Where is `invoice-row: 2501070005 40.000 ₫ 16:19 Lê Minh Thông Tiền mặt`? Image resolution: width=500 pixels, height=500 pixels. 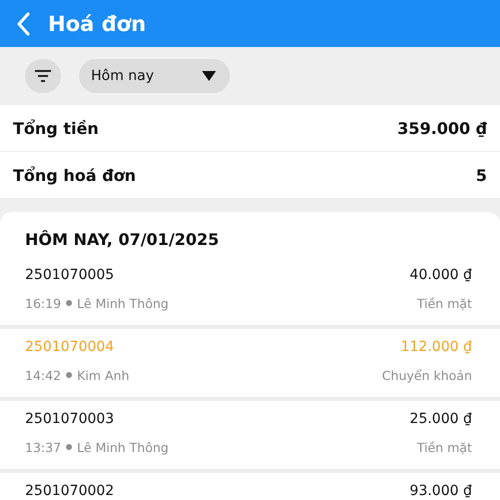
invoice-row: 2501070005 40.000 ₫ 16:19 Lê Minh Thông Tiền mặt is located at coordinates (250, 293).